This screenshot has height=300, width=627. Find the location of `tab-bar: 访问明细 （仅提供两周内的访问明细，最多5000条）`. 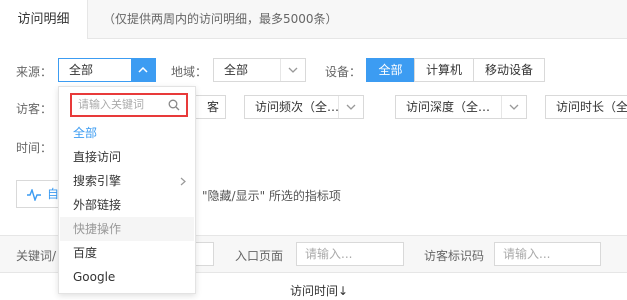

tab-bar: 访问明细 （仅提供两周内的访问明细，最多5000条） is located at coordinates (313, 19).